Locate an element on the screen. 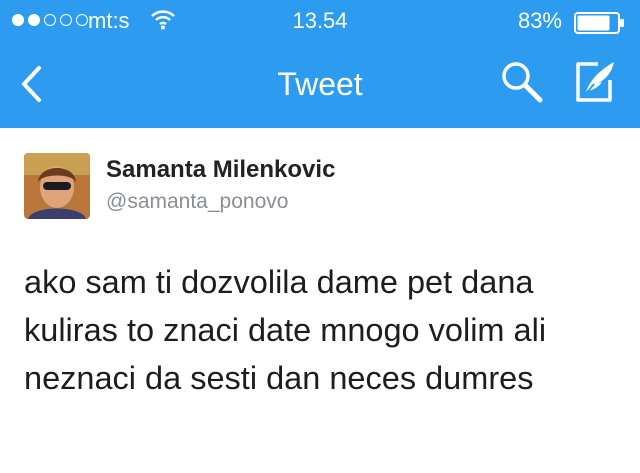  battery-percent: 83% is located at coordinates (539, 20).